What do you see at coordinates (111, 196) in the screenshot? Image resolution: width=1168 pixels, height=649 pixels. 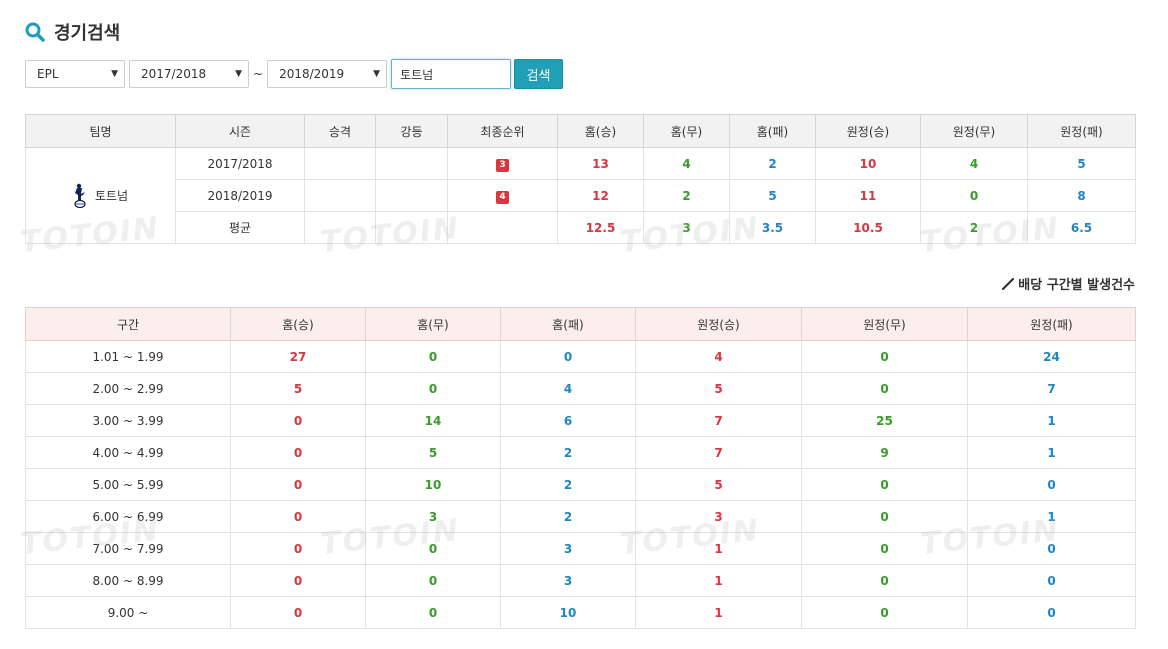 I see `team-name: 토트넘` at bounding box center [111, 196].